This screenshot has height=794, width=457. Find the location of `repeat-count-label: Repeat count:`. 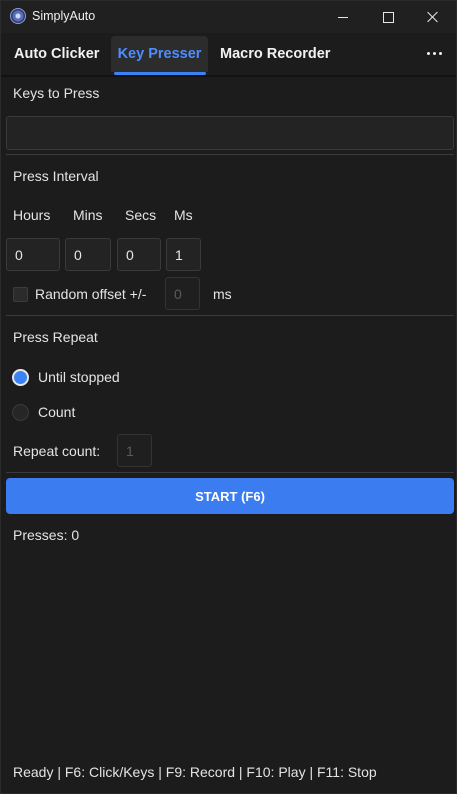

repeat-count-label: Repeat count: is located at coordinates (57, 451).